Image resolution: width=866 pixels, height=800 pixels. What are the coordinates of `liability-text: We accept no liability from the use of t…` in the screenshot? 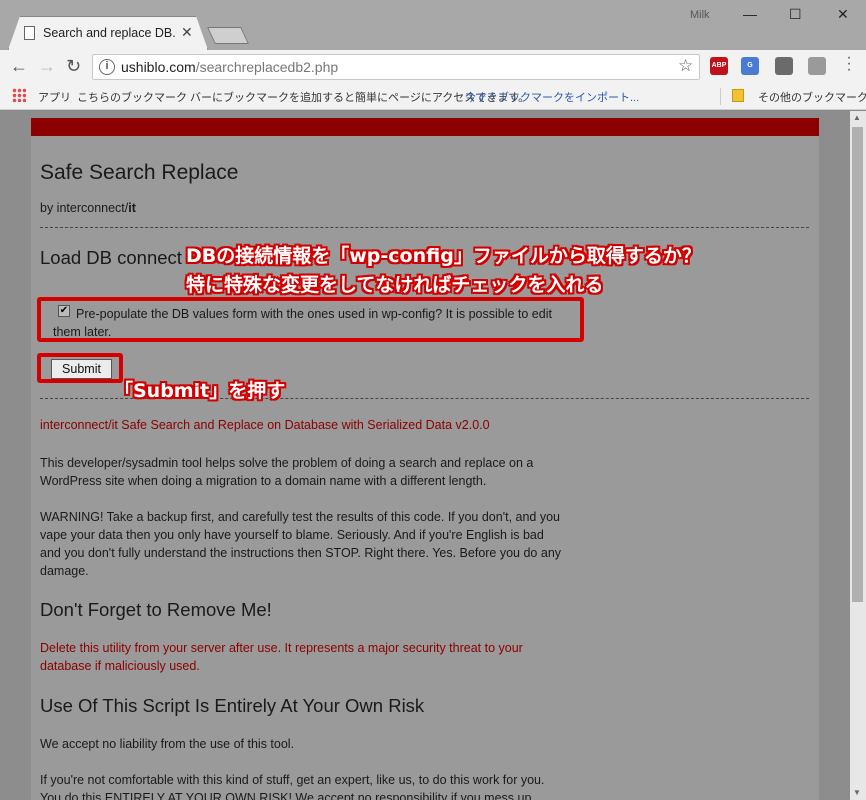 It's located at (167, 744).